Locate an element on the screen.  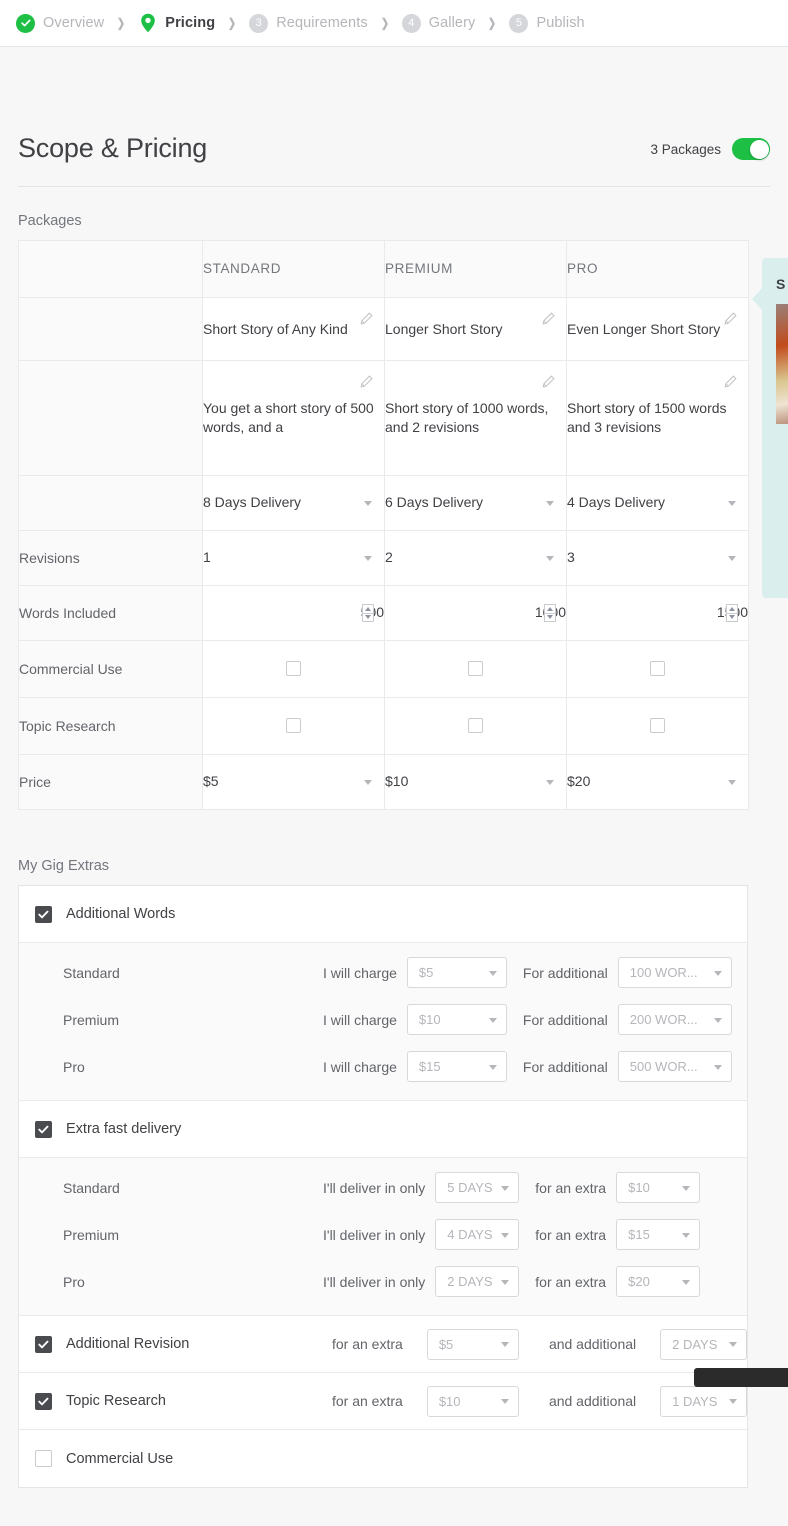
topic-research-checkbox-standard is located at coordinates (293, 726).